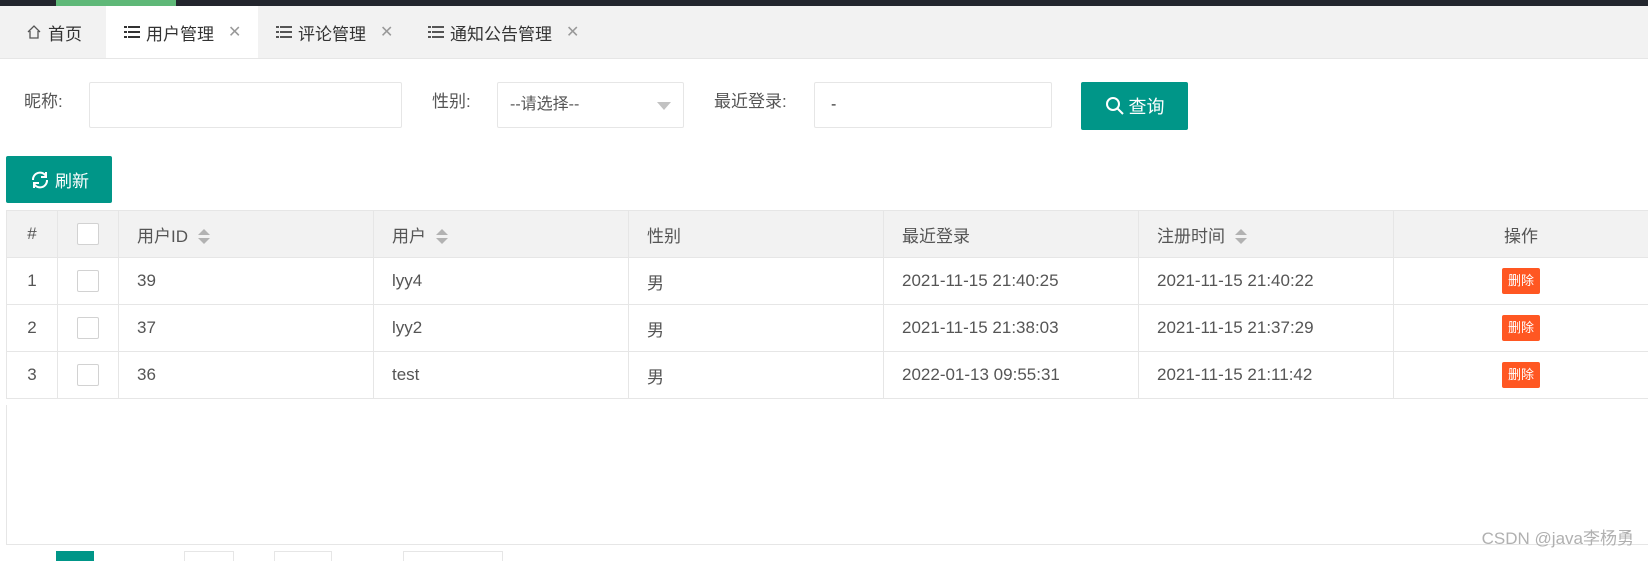 This screenshot has height=561, width=1648. Describe the element at coordinates (1266, 375) in the screenshot. I see `cell-register-time: 2021-11-15 21:11:42` at that location.